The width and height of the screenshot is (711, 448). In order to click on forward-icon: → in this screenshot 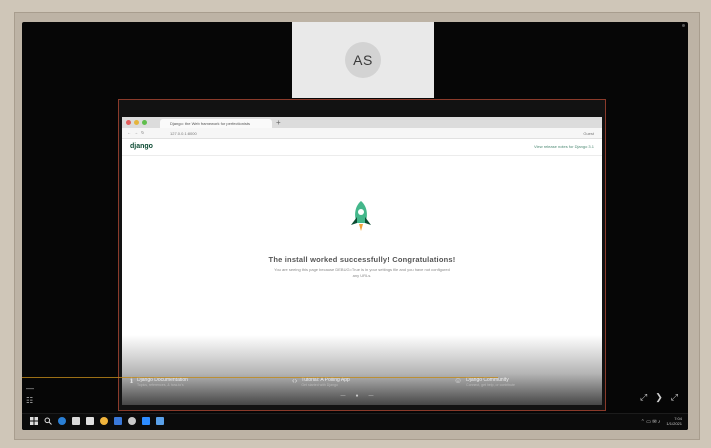, I will do `click(137, 132)`.